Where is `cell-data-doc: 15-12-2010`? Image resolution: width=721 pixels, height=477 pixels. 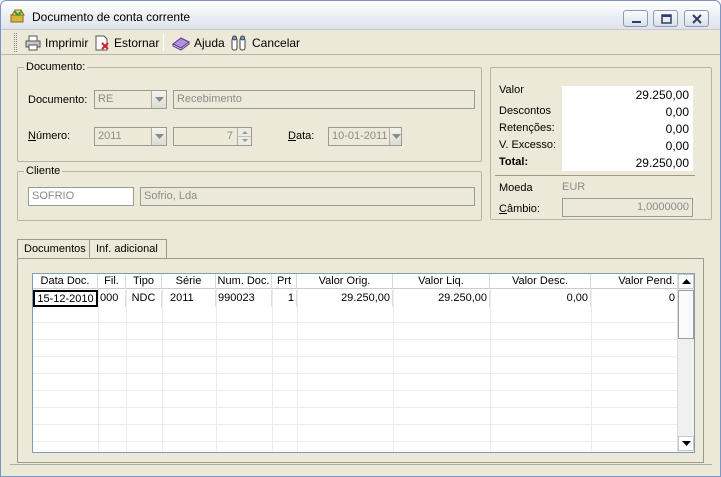
cell-data-doc: 15-12-2010 is located at coordinates (65, 298).